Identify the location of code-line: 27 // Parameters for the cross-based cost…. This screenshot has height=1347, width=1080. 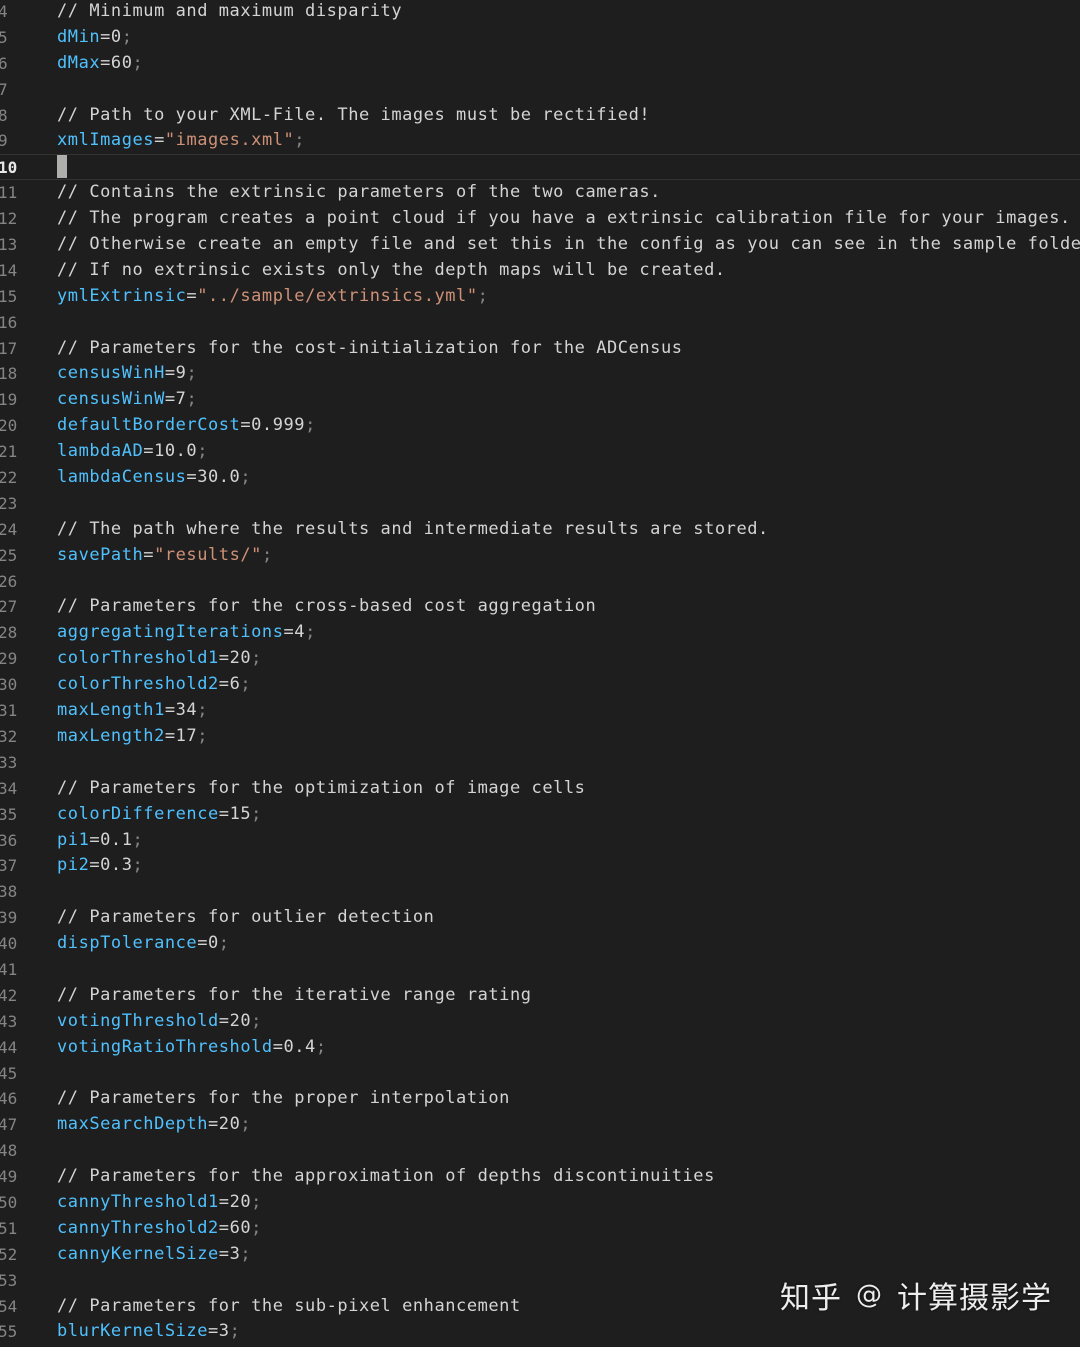
(540, 607).